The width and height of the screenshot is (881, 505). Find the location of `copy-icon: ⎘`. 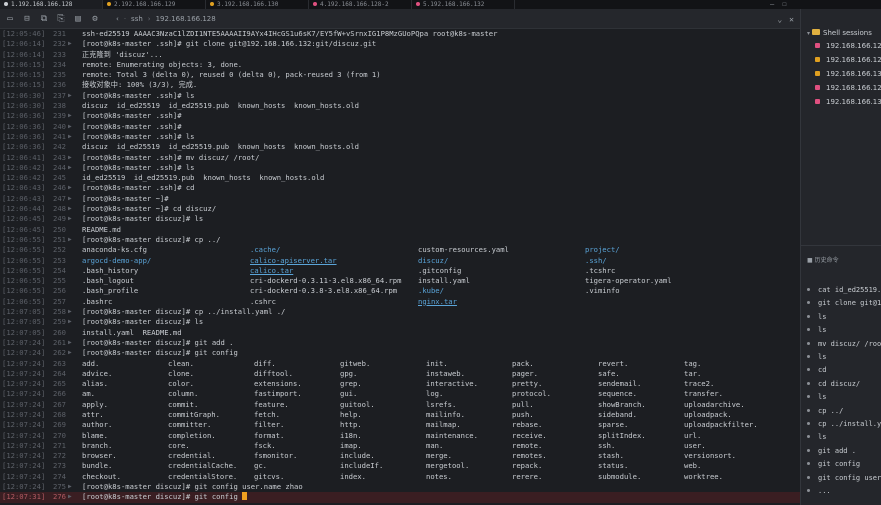

copy-icon: ⎘ is located at coordinates (61, 19).